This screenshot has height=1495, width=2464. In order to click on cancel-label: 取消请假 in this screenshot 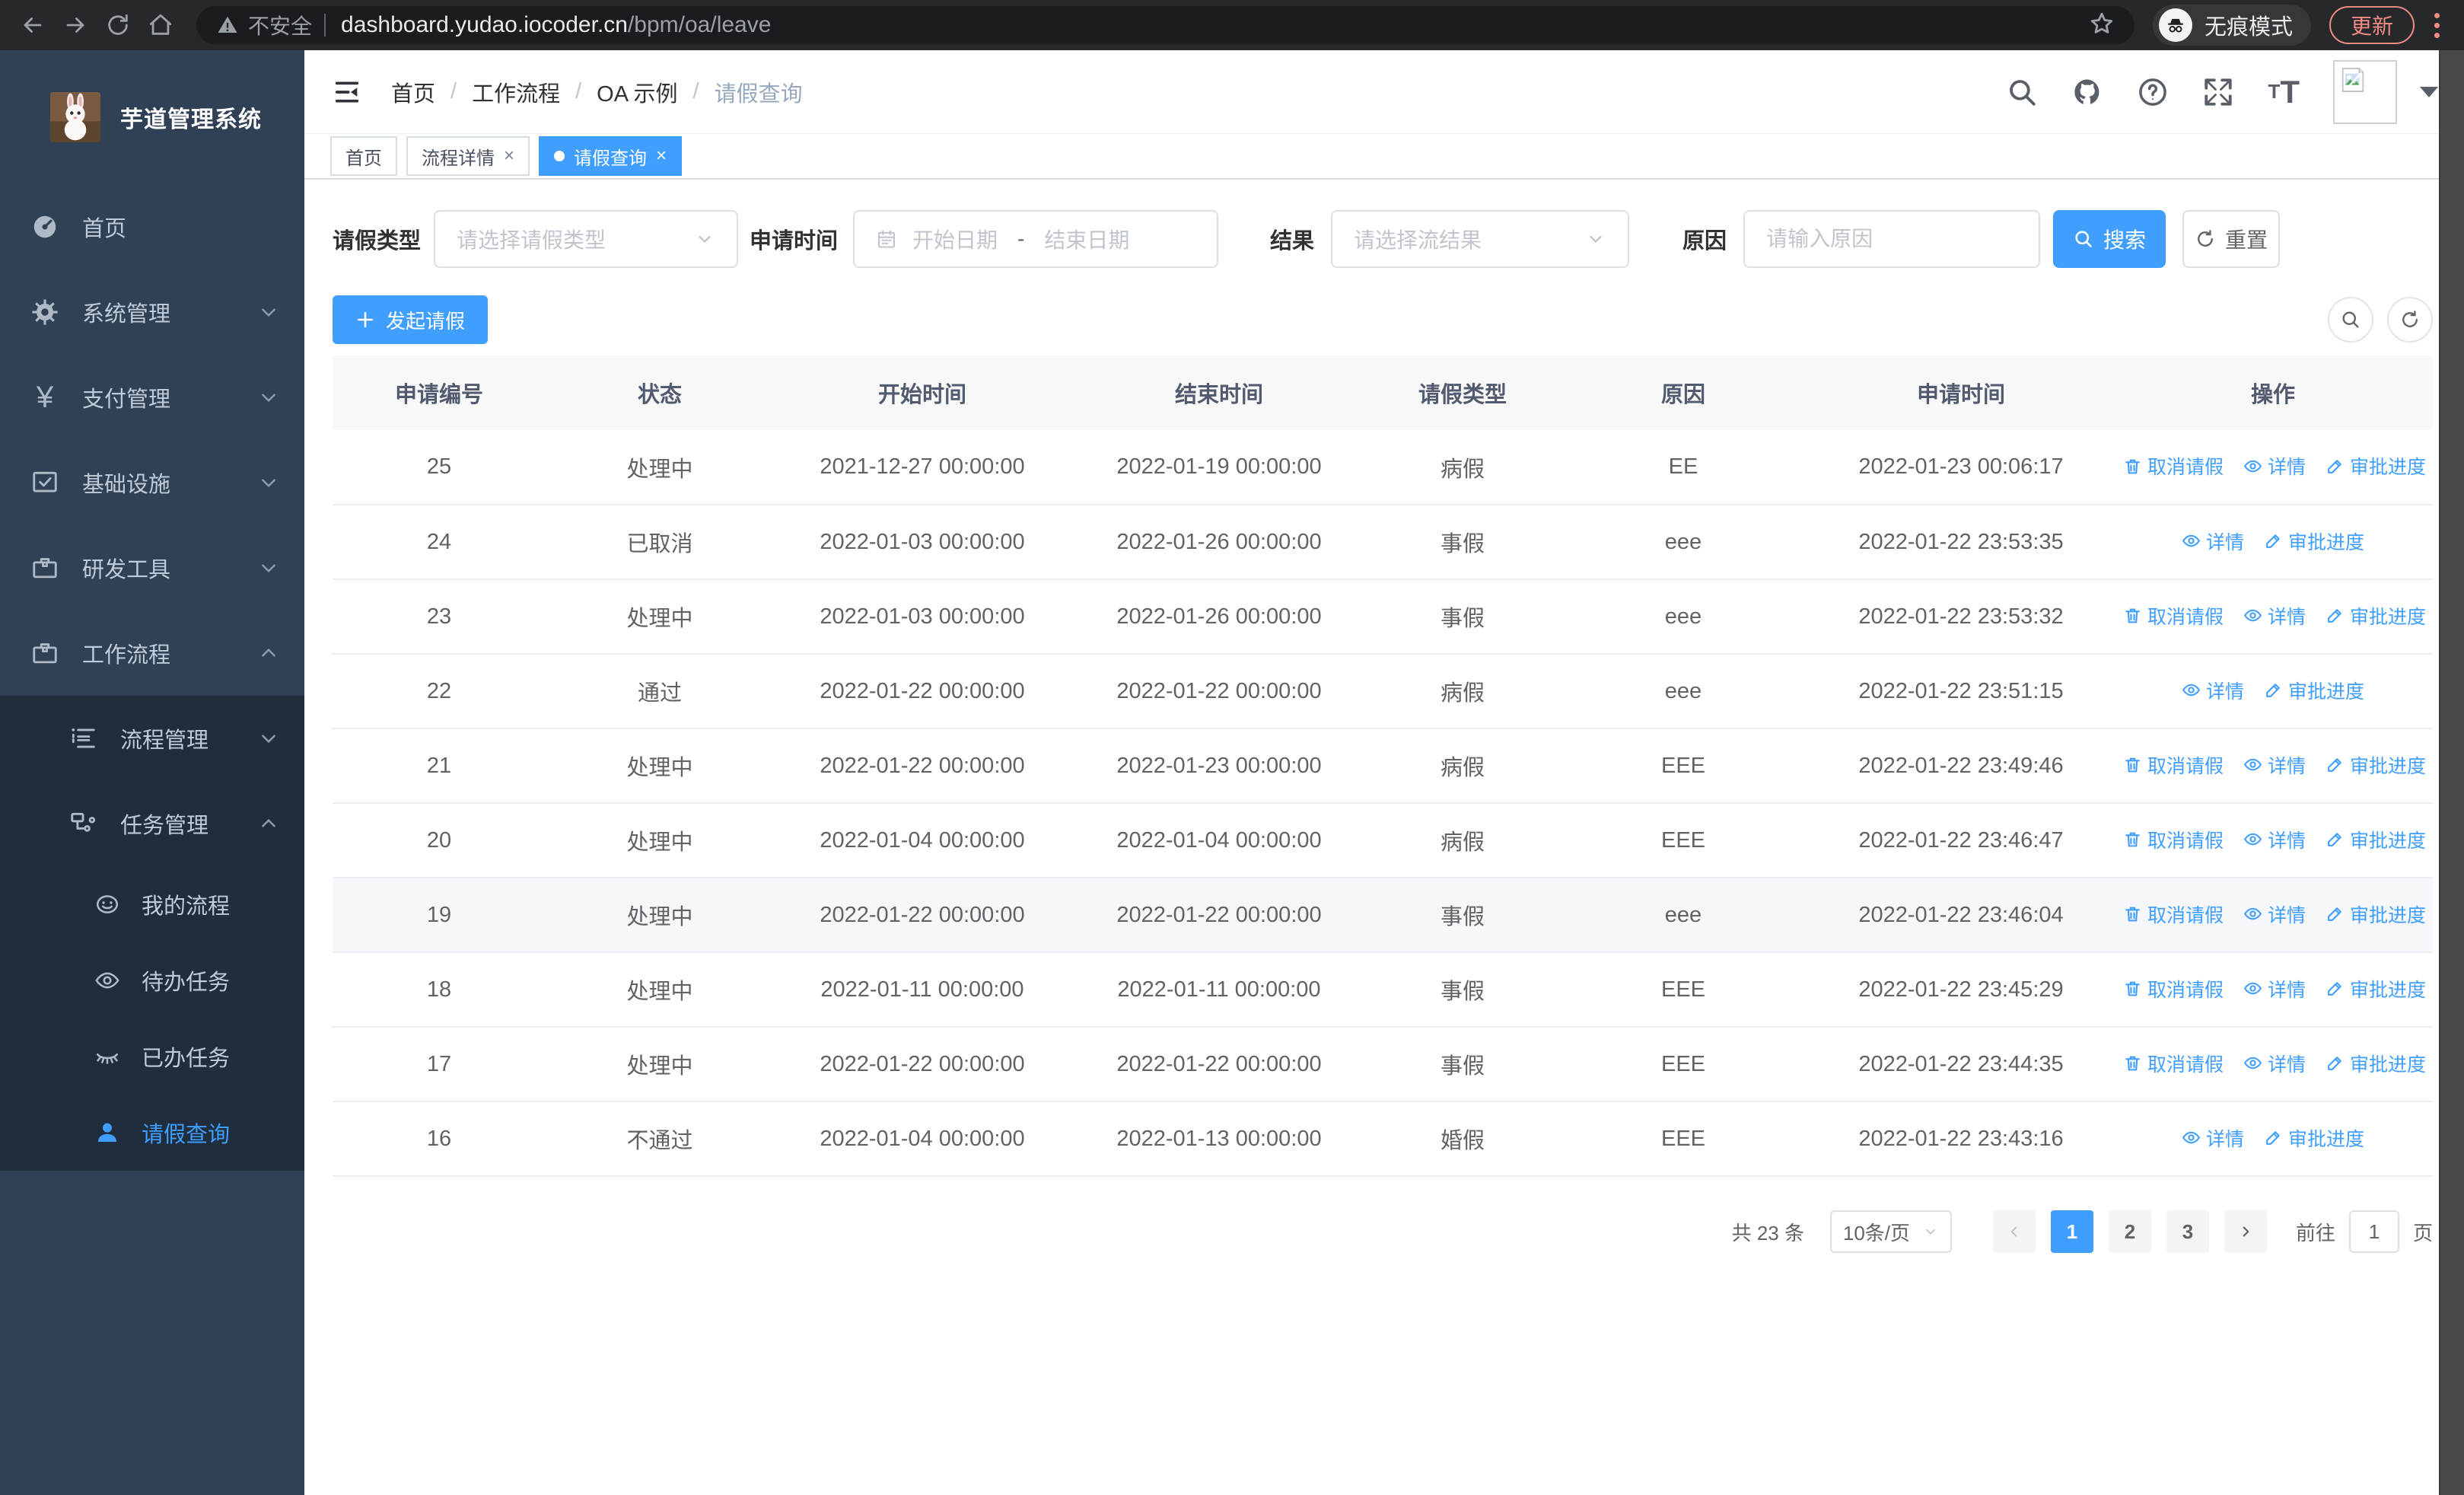, I will do `click(2185, 915)`.